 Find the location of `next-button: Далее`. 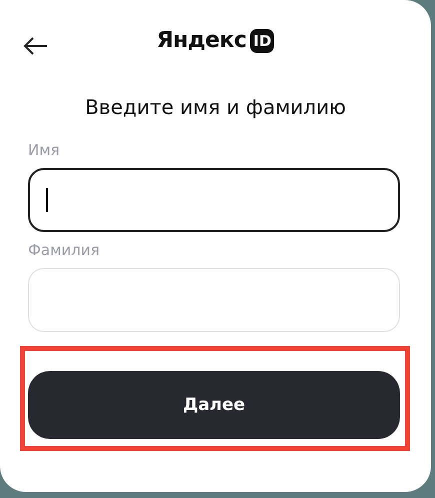

next-button: Далее is located at coordinates (214, 405).